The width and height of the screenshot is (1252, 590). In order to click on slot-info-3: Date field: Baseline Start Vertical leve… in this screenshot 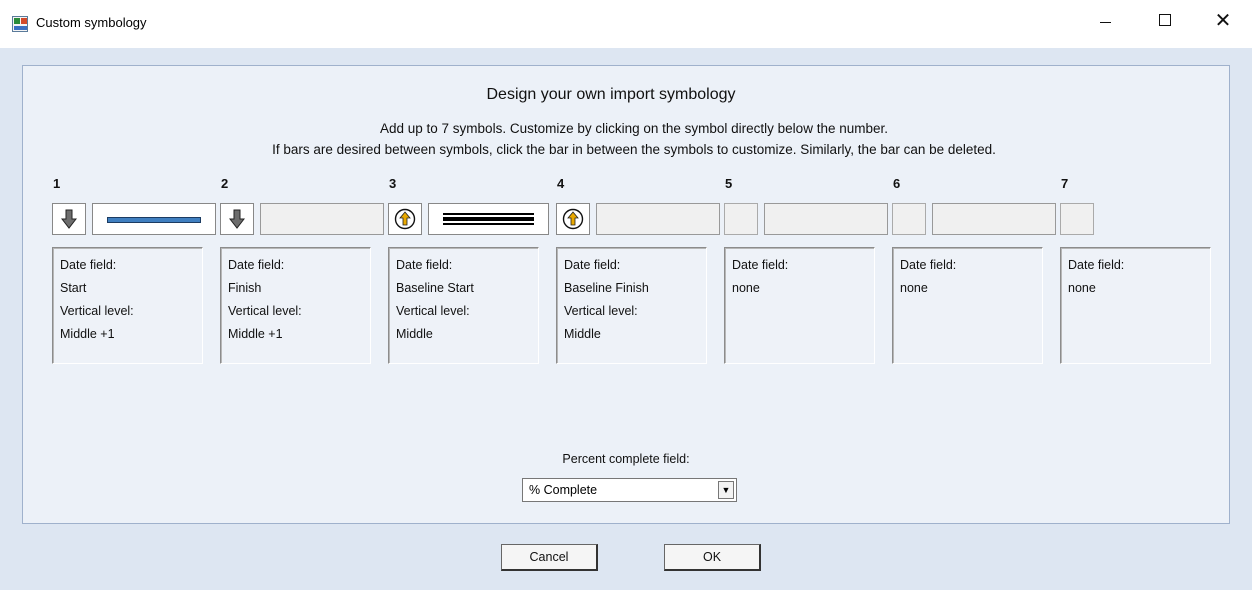, I will do `click(463, 305)`.